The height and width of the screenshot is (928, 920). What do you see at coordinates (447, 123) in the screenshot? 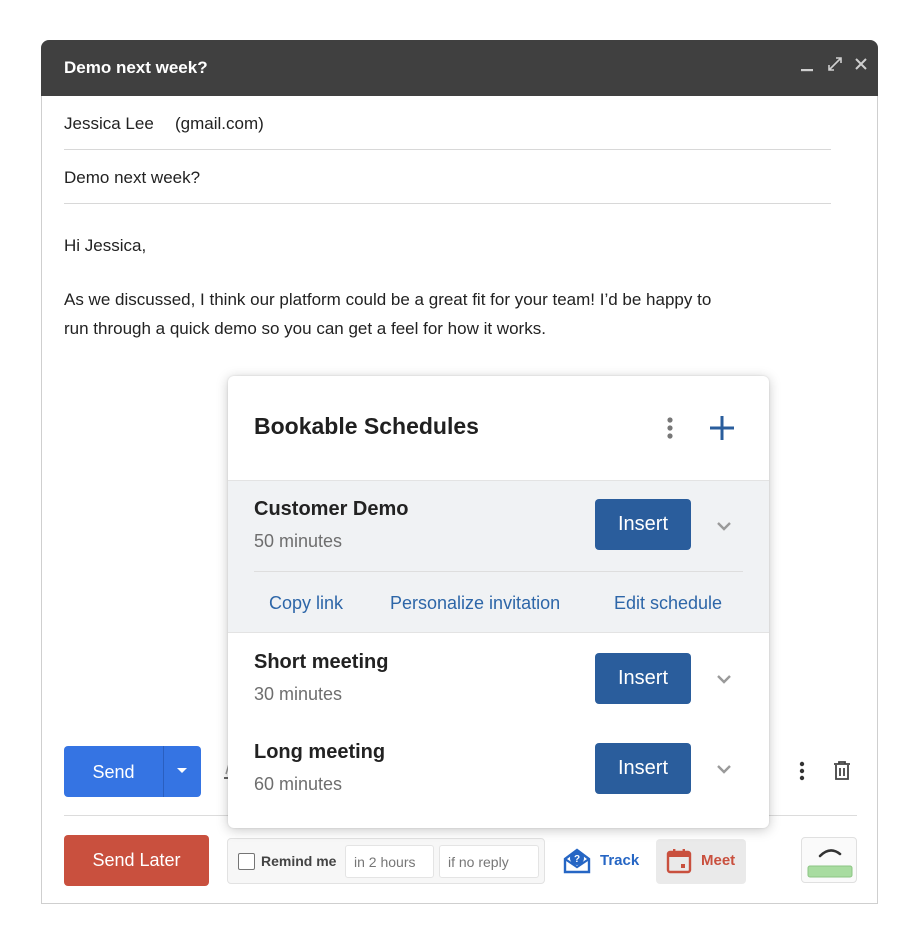
I see `to-field: Jessica Lee (gmail.com)` at bounding box center [447, 123].